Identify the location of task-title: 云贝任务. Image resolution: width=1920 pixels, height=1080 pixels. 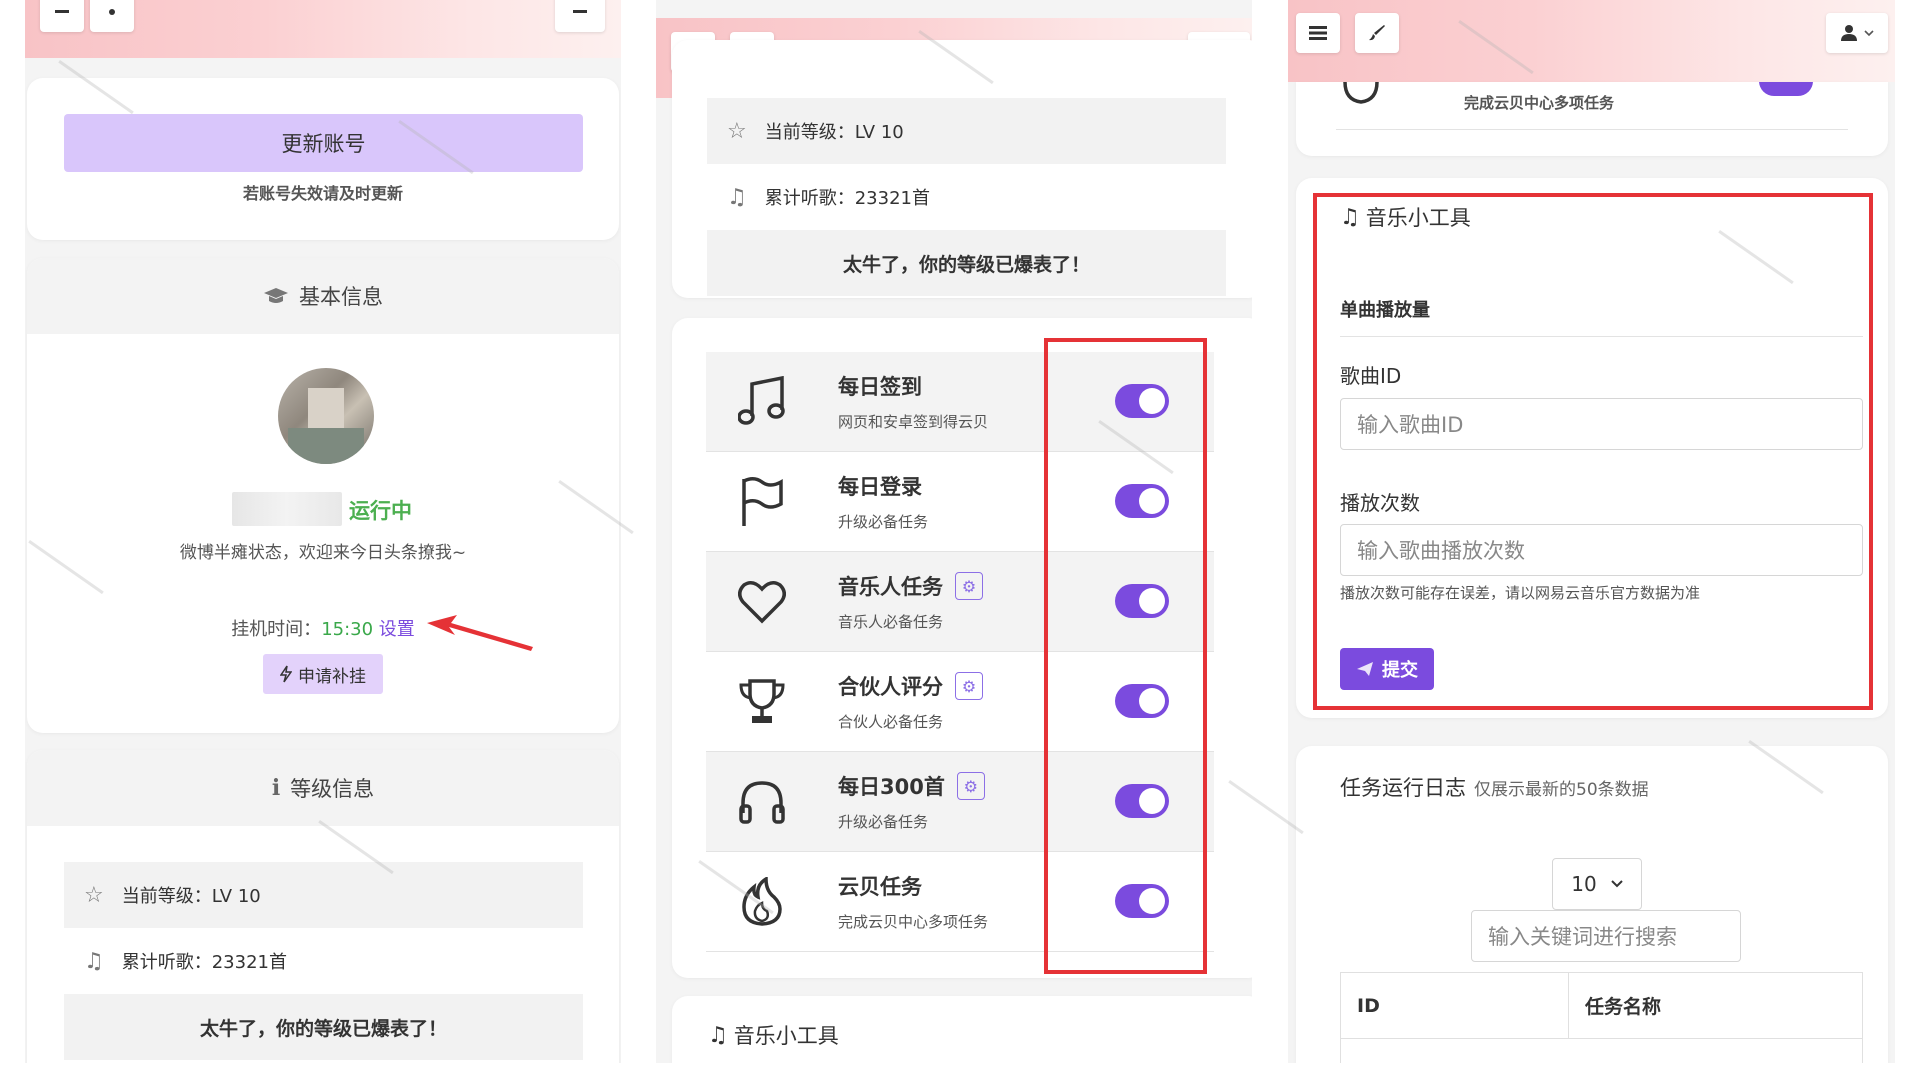
(880, 887).